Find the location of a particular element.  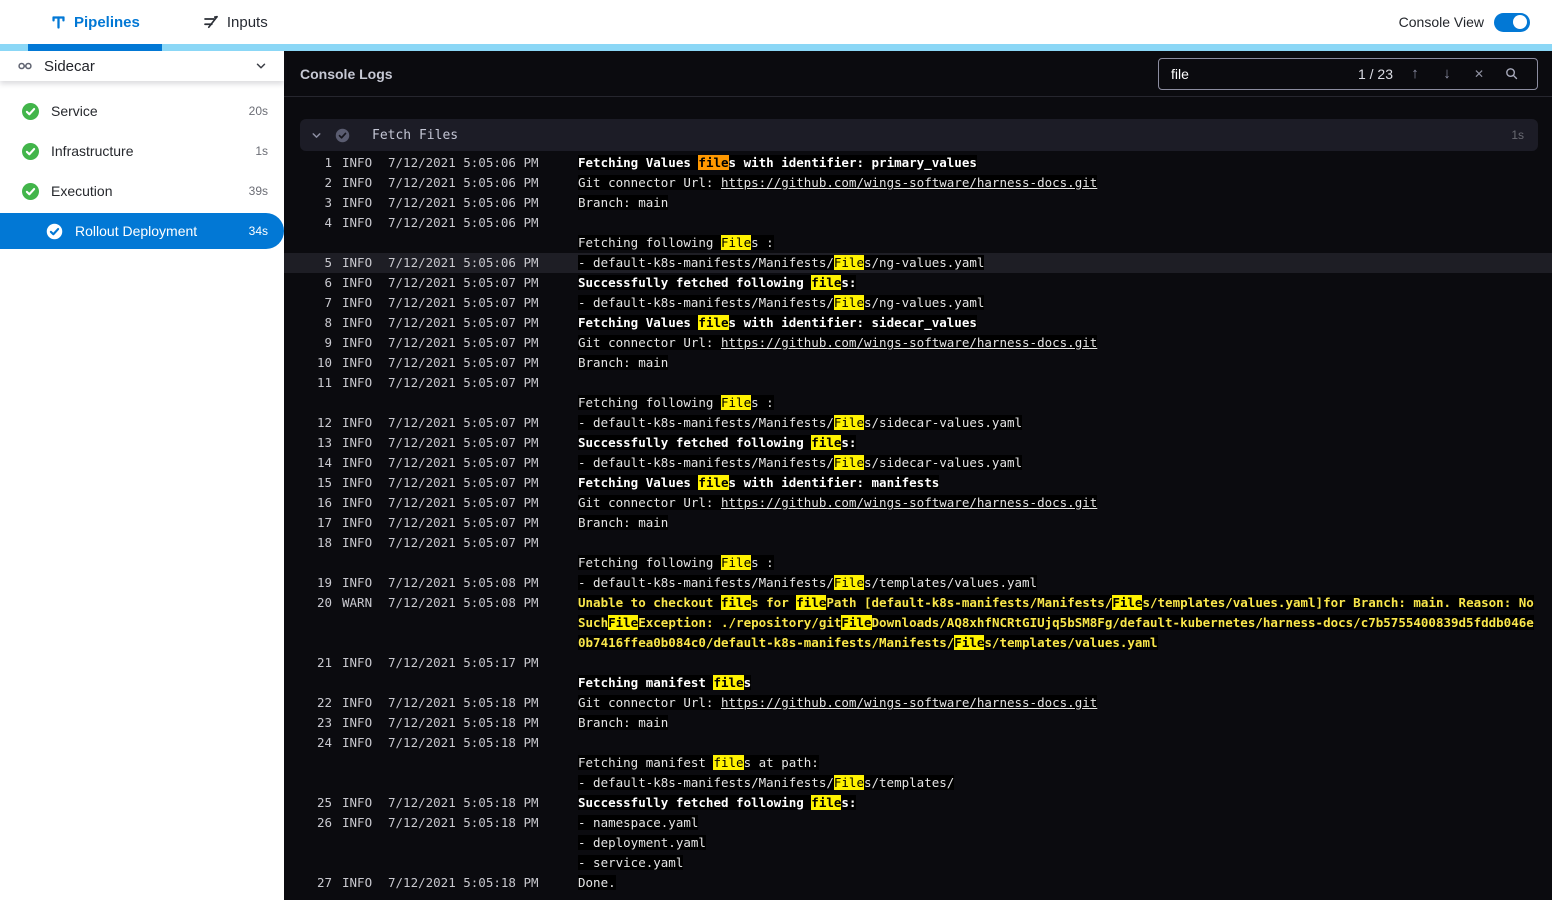

log-message-row: Branch: main is located at coordinates (1056, 203).